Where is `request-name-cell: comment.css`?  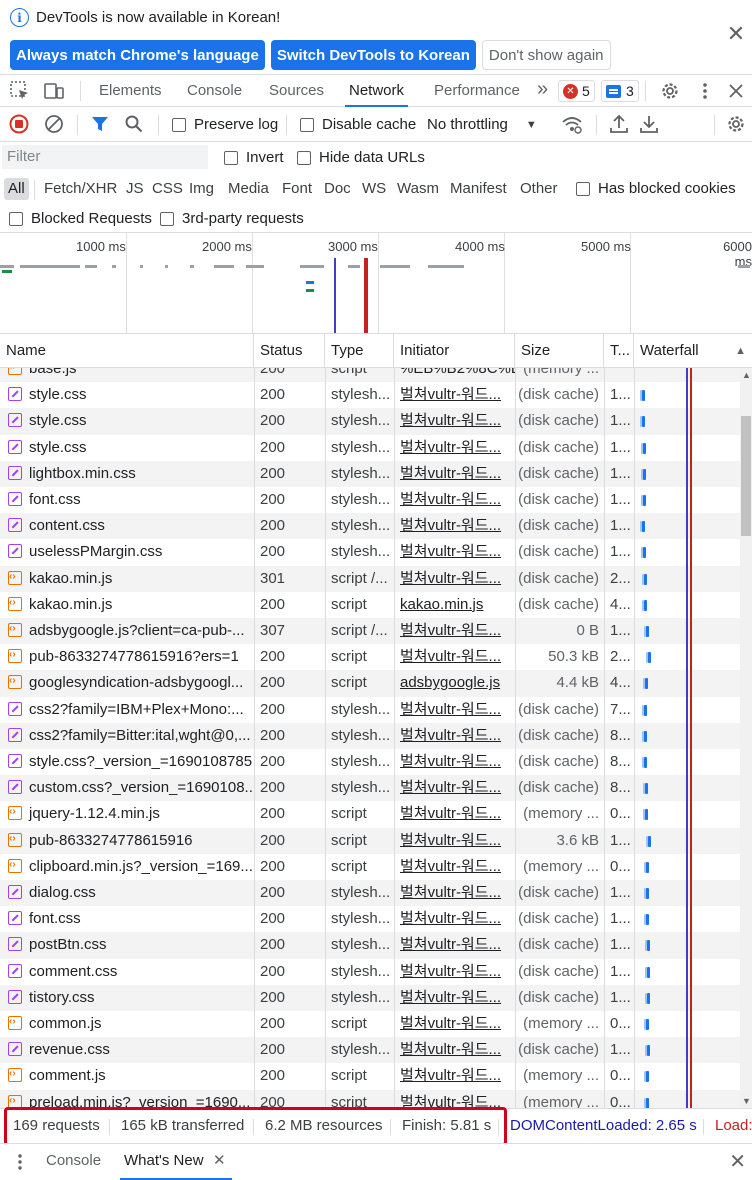
request-name-cell: comment.css is located at coordinates (127, 972).